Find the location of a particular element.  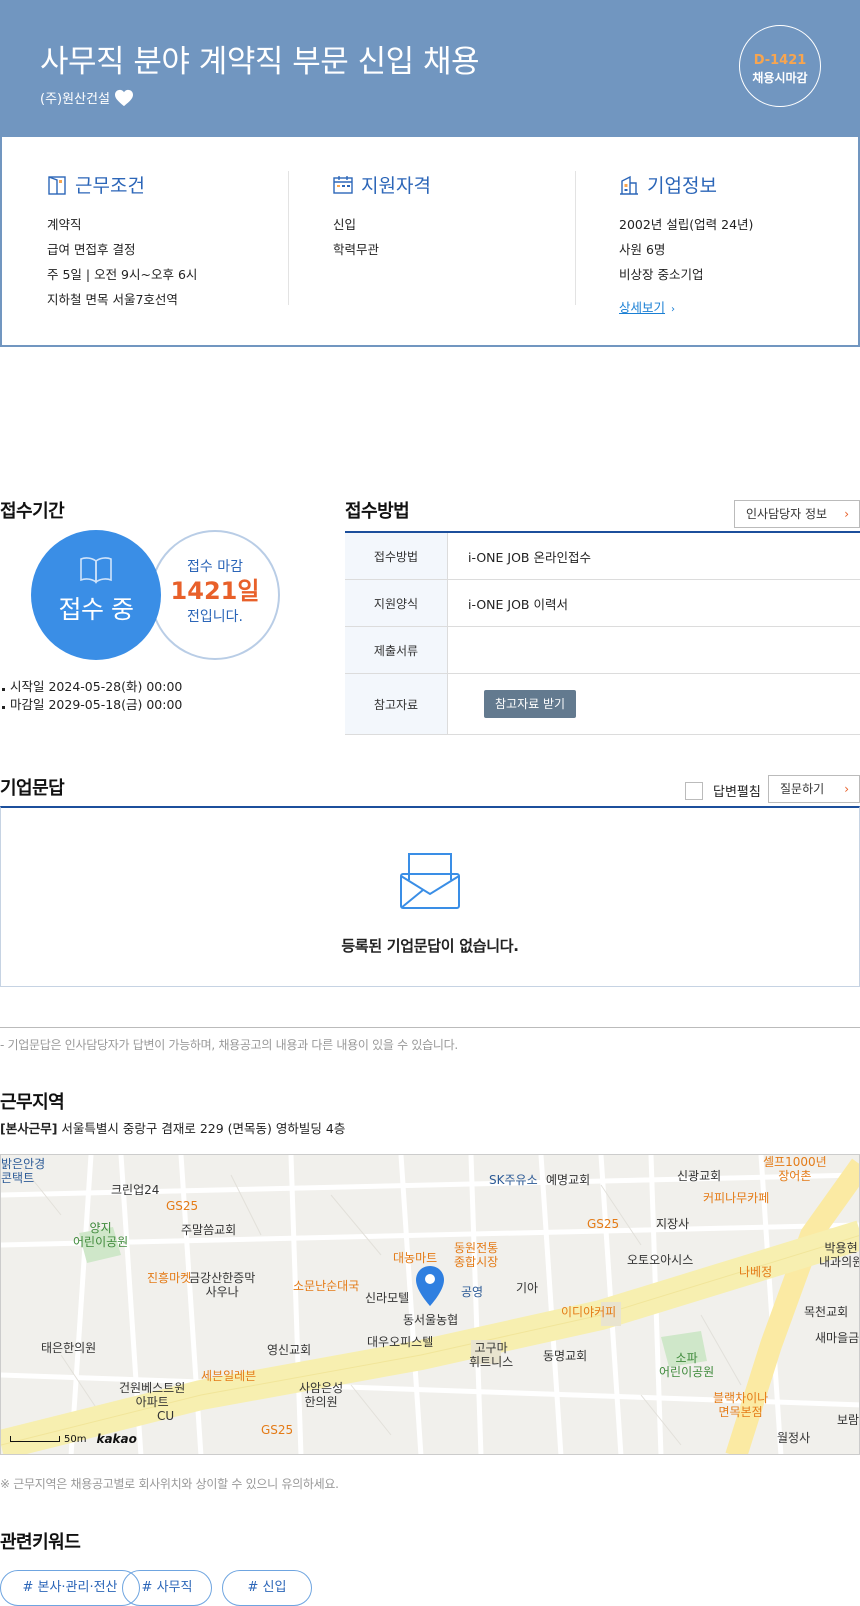

table-row: 지원양식 i-ONE JOB 이력서 is located at coordinates (602, 603).